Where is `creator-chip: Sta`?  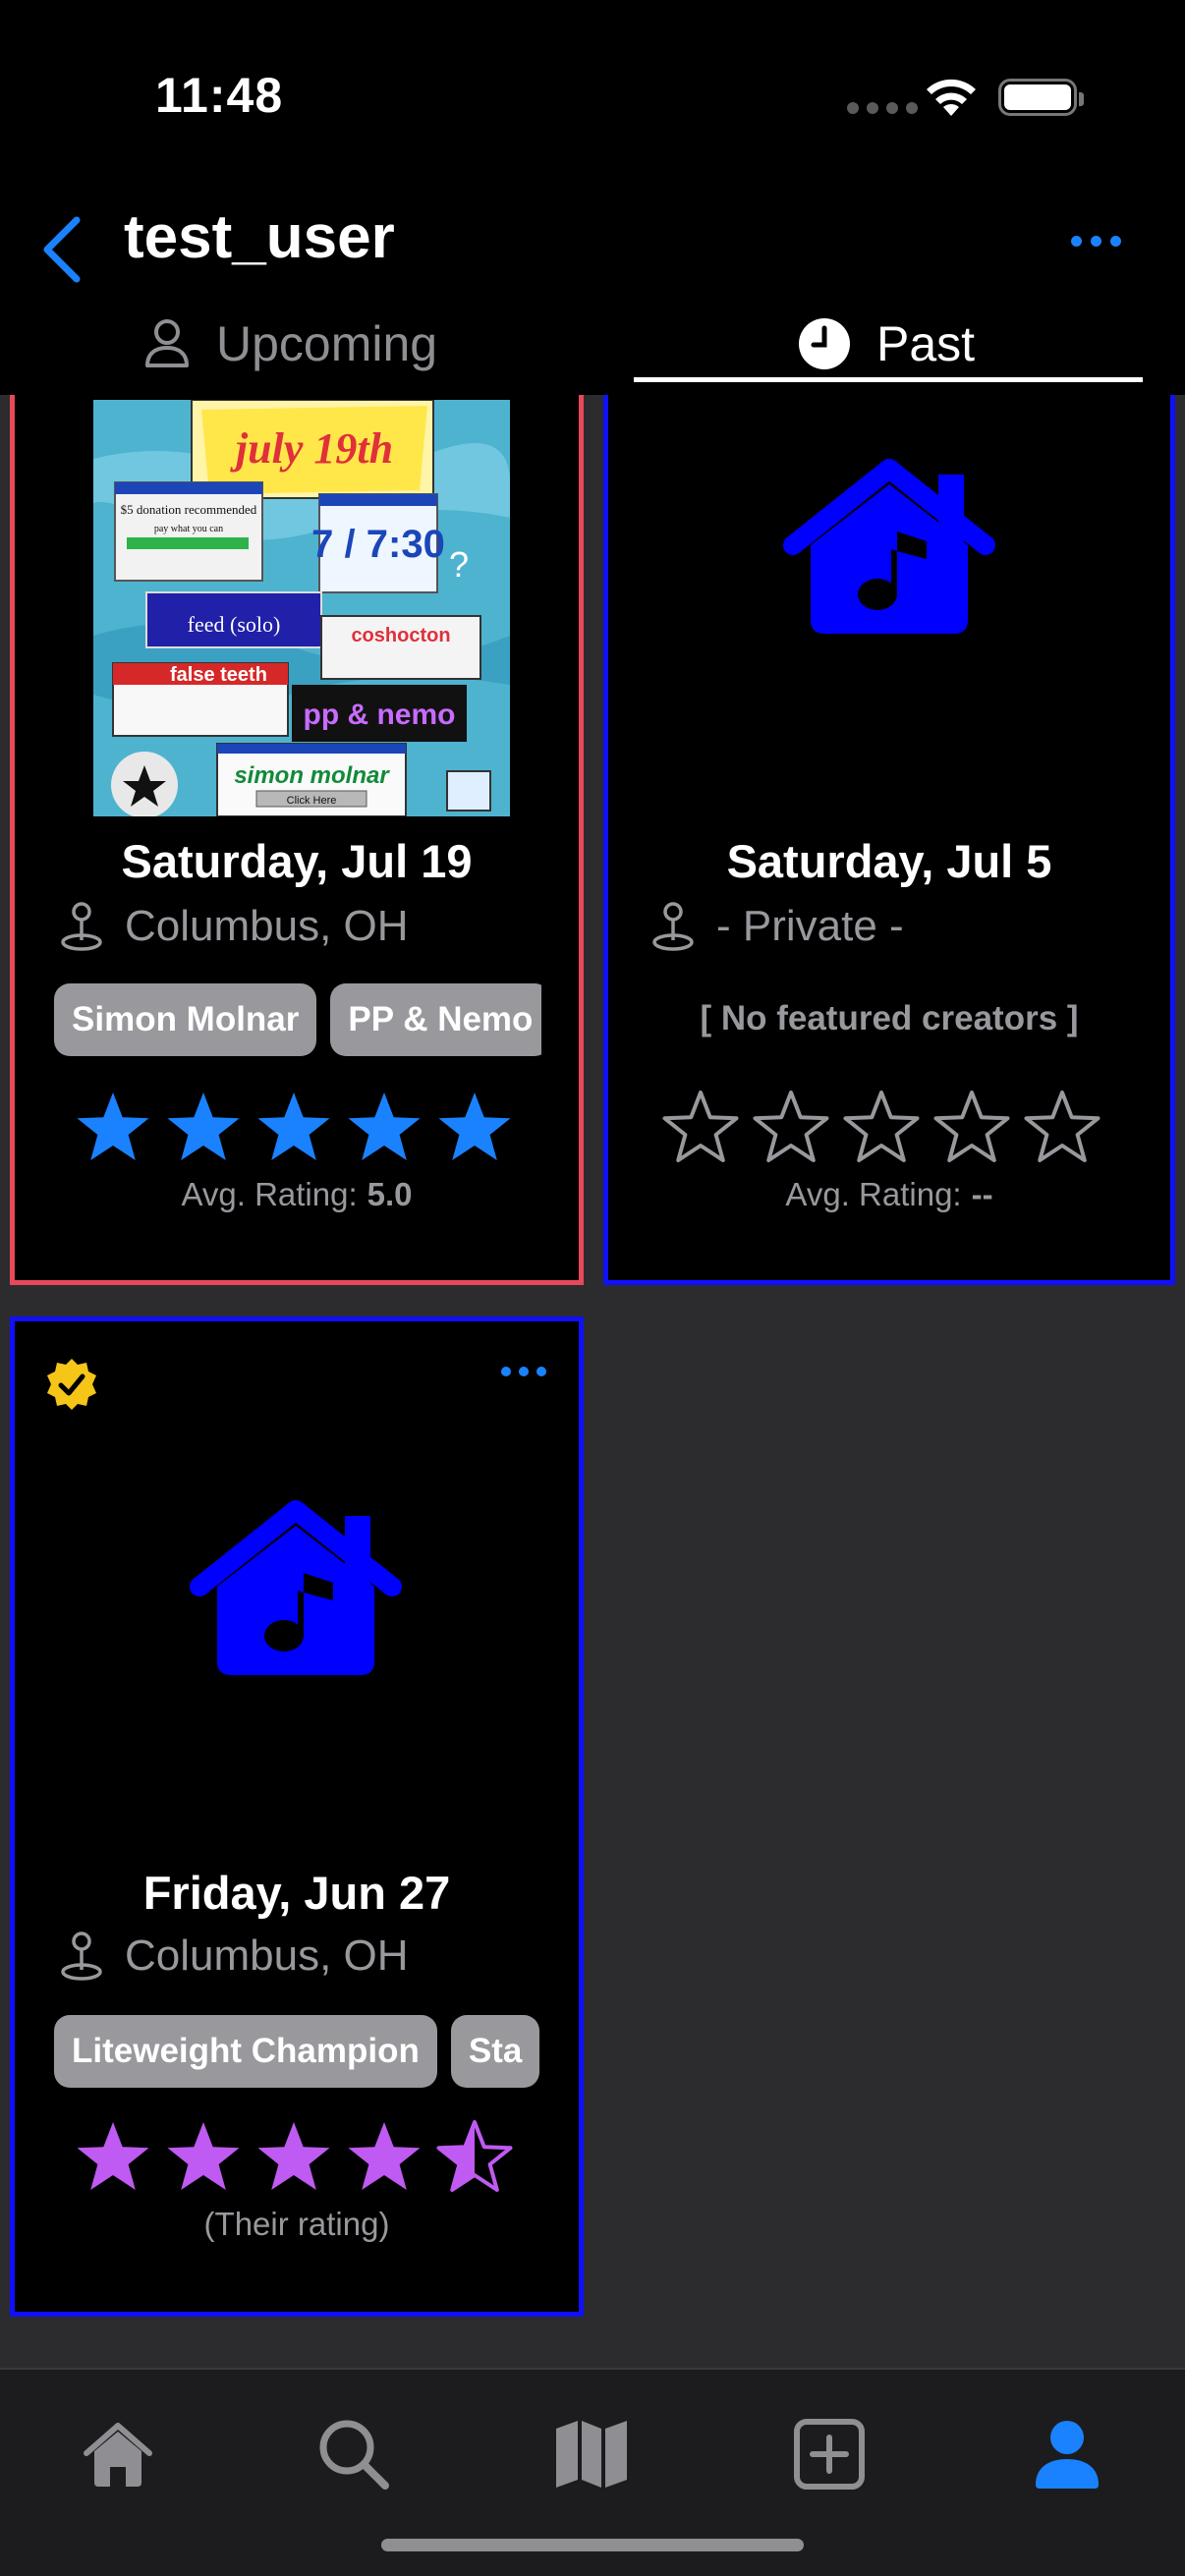 creator-chip: Sta is located at coordinates (495, 2051).